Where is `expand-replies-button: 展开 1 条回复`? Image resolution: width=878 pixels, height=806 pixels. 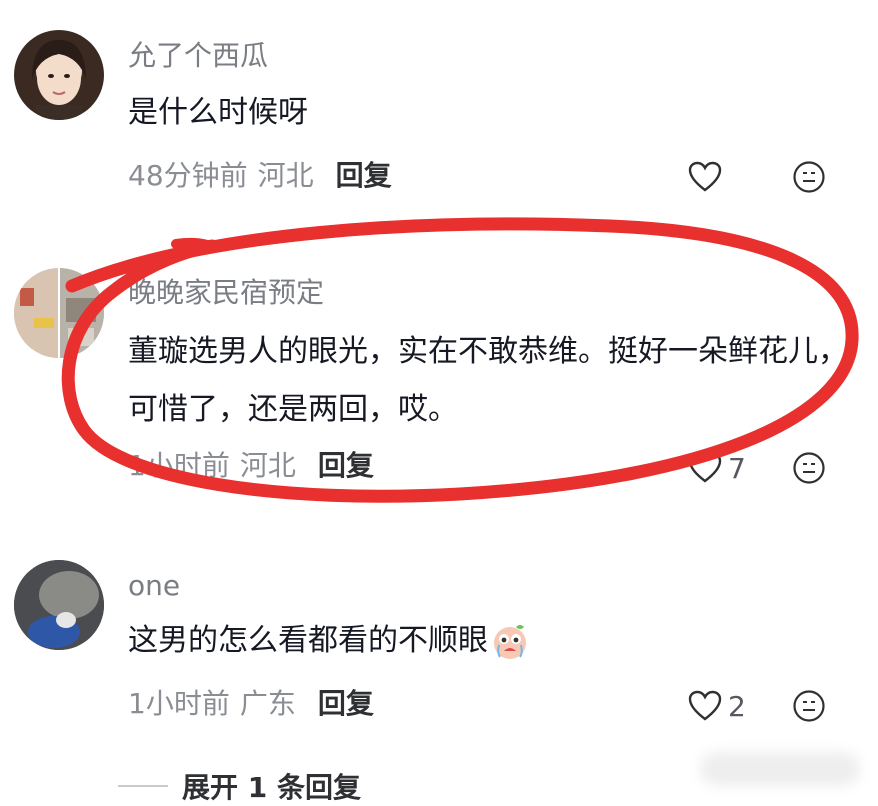
expand-replies-button: 展开 1 条回复 is located at coordinates (239, 786).